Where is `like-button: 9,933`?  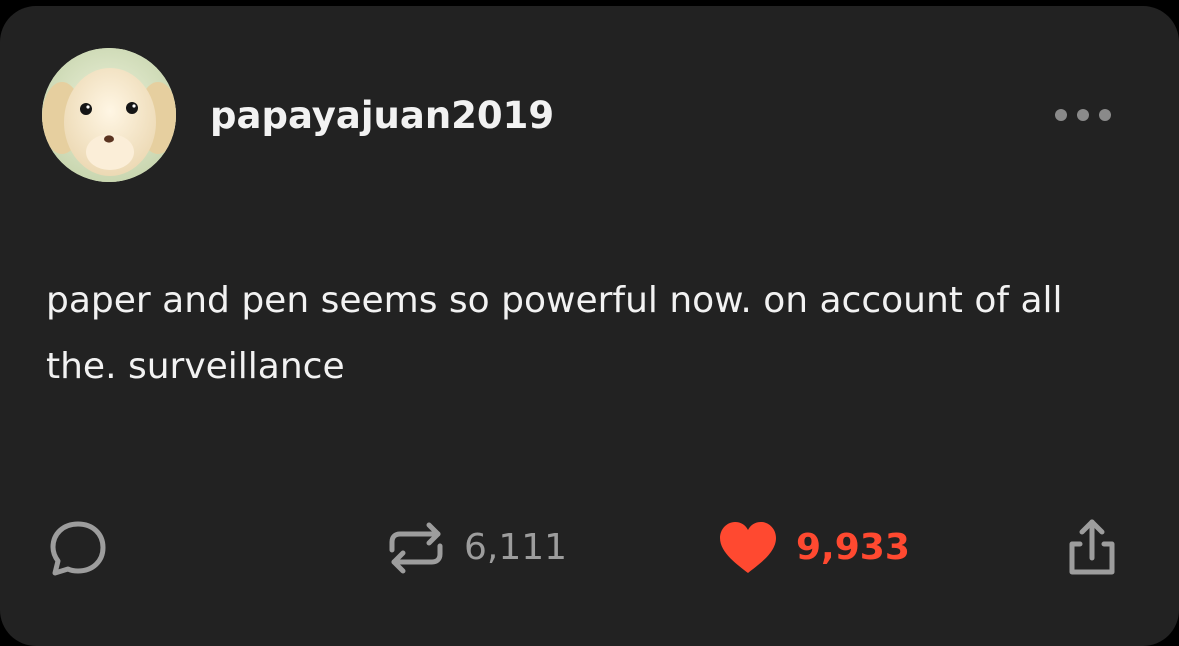
like-button: 9,933 is located at coordinates (813, 548).